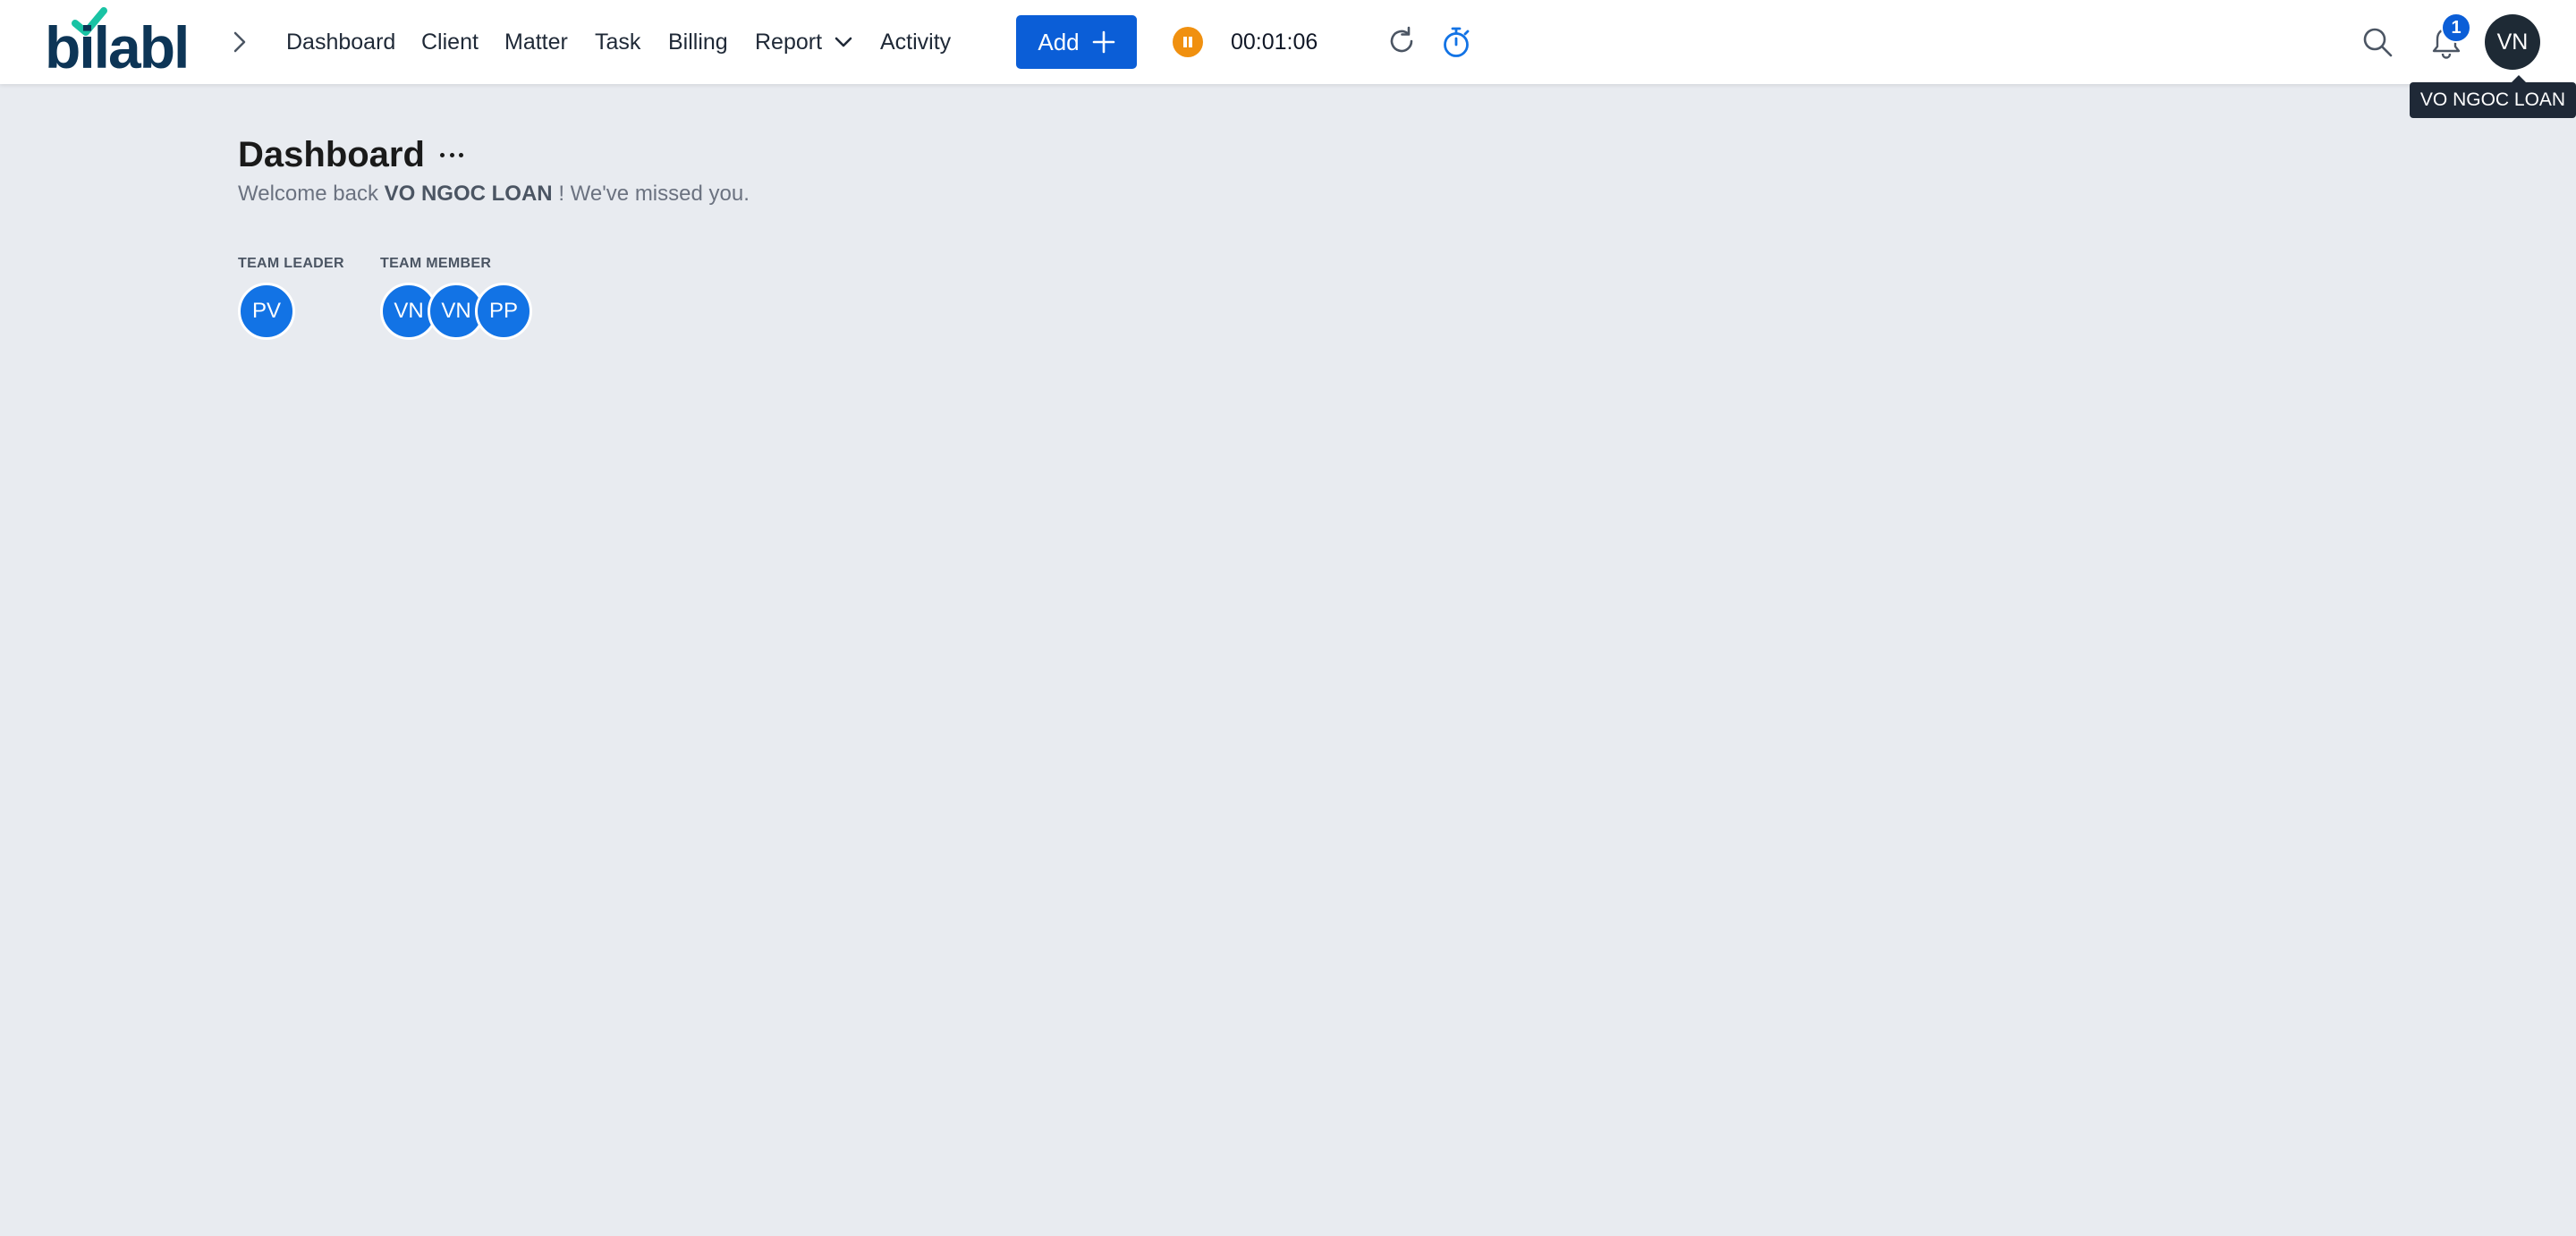 The height and width of the screenshot is (1236, 2576). What do you see at coordinates (451, 155) in the screenshot?
I see `more-icon` at bounding box center [451, 155].